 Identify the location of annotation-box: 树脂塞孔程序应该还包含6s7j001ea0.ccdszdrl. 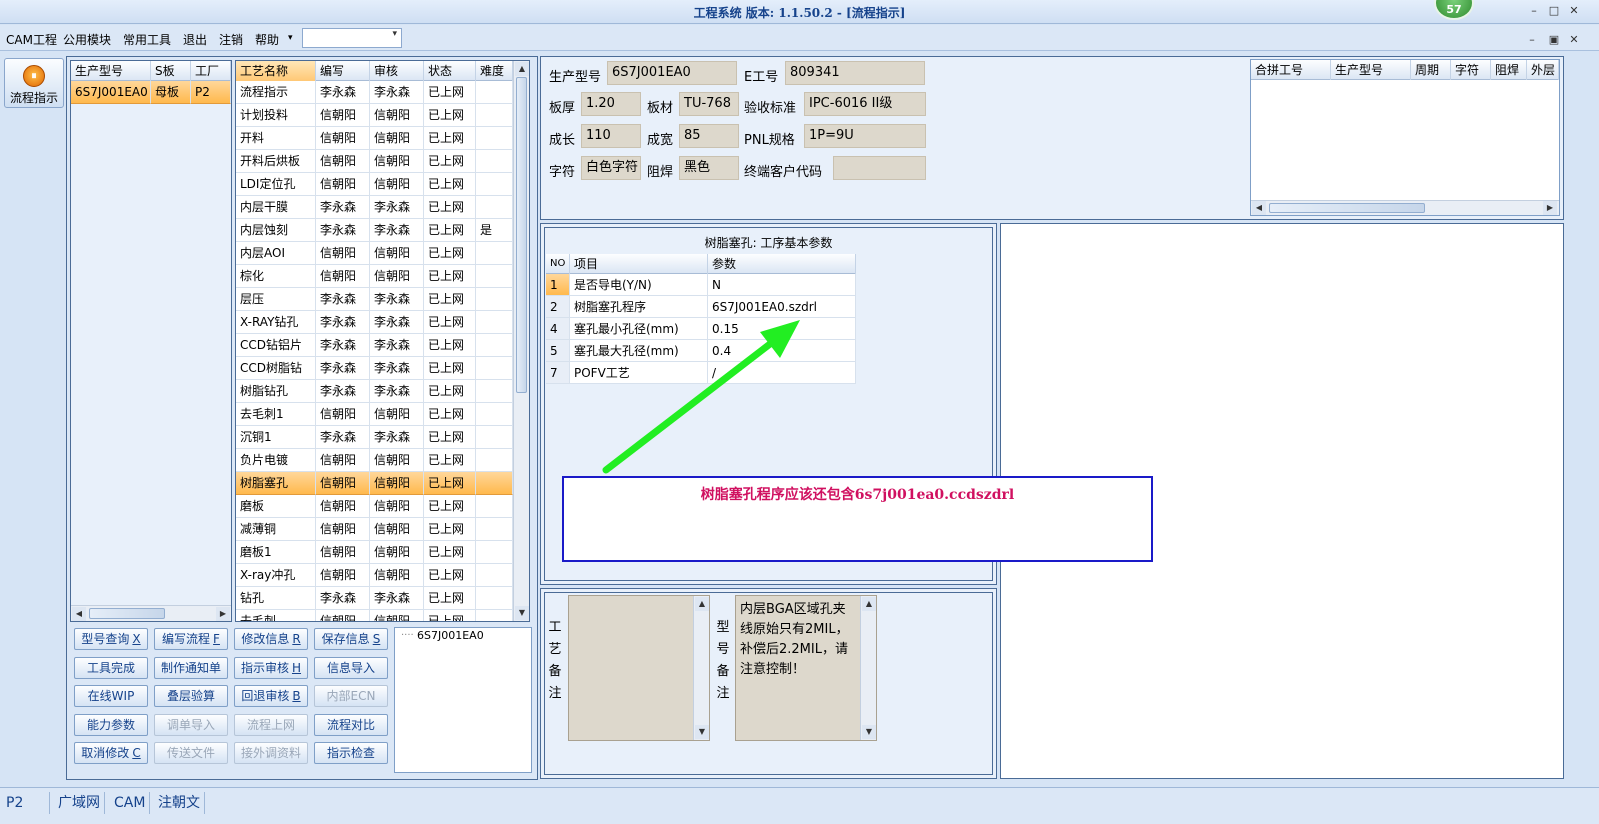
(857, 519).